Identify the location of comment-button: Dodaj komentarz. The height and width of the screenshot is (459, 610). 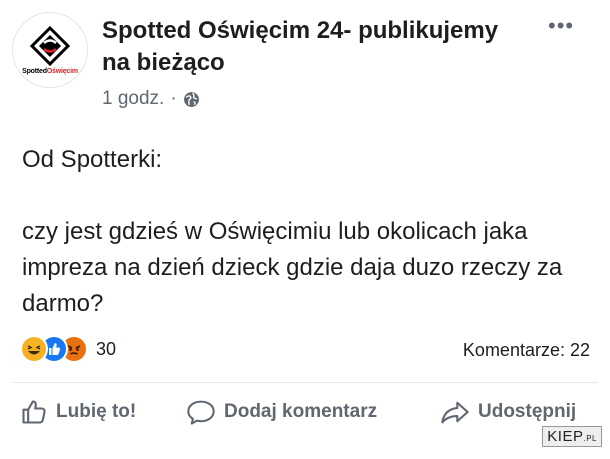
(281, 412).